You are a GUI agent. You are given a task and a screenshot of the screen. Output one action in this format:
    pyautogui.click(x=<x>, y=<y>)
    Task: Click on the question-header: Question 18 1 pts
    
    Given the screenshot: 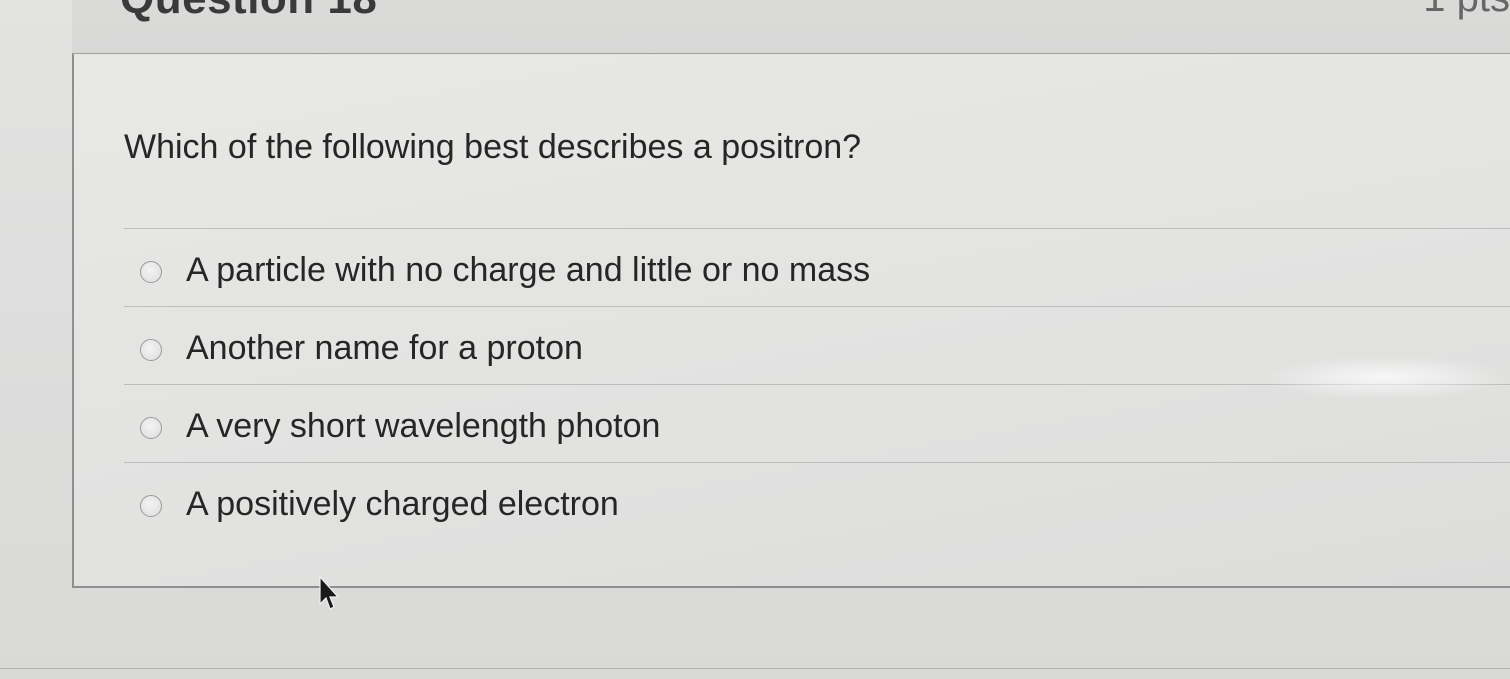 What is the action you would take?
    pyautogui.click(x=791, y=27)
    